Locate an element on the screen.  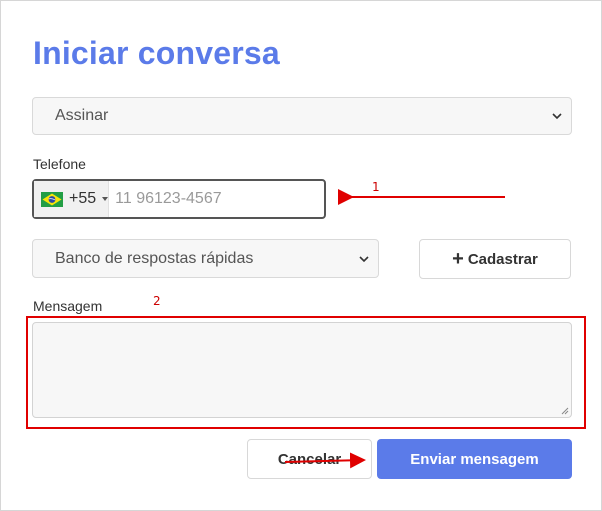
phone-label: Telefone is located at coordinates (59, 164).